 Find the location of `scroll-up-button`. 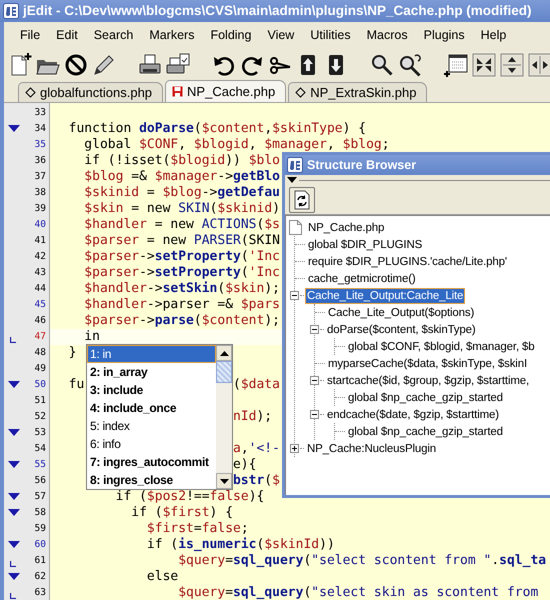

scroll-up-button is located at coordinates (224, 353).